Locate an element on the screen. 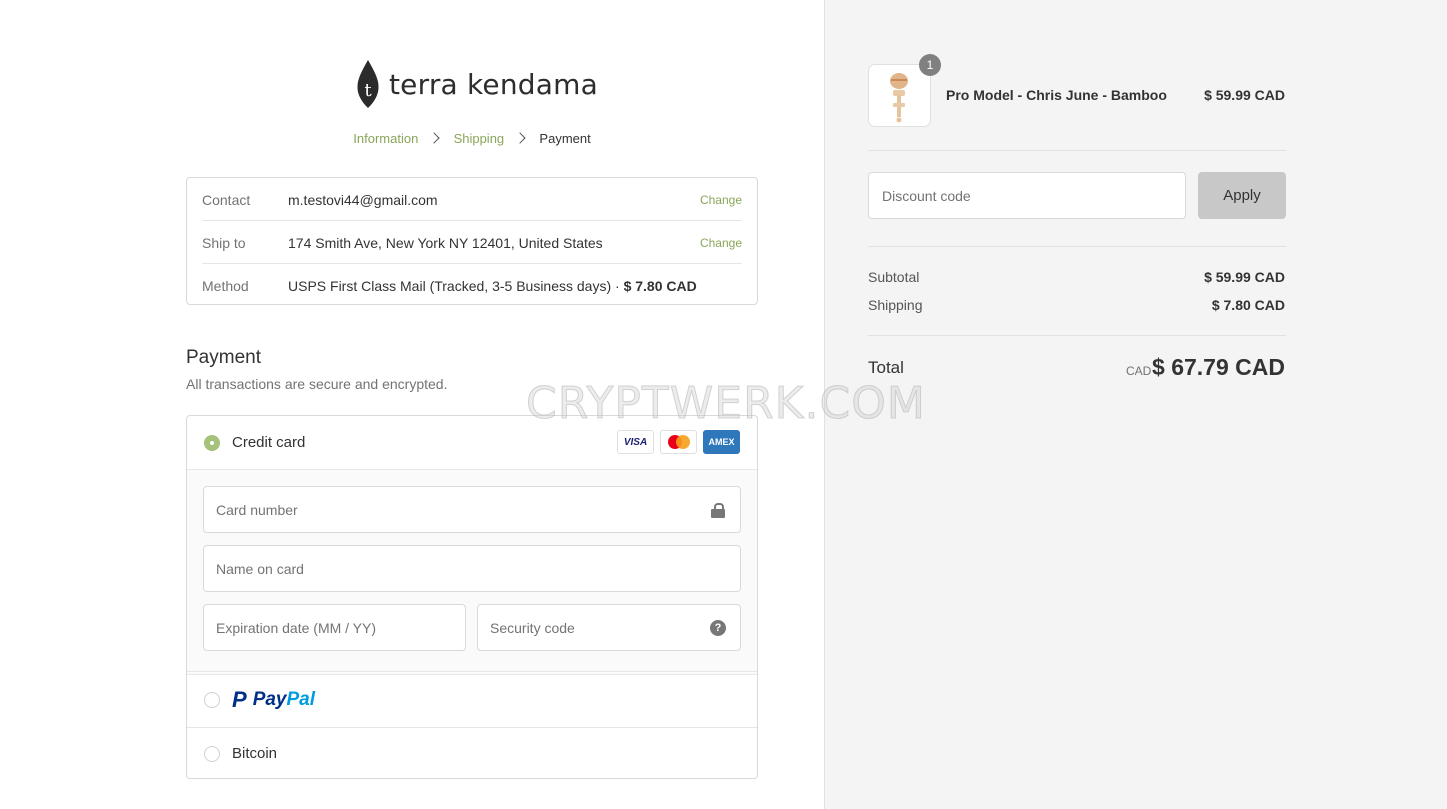 The image size is (1447, 809). card-number-field is located at coordinates (472, 509).